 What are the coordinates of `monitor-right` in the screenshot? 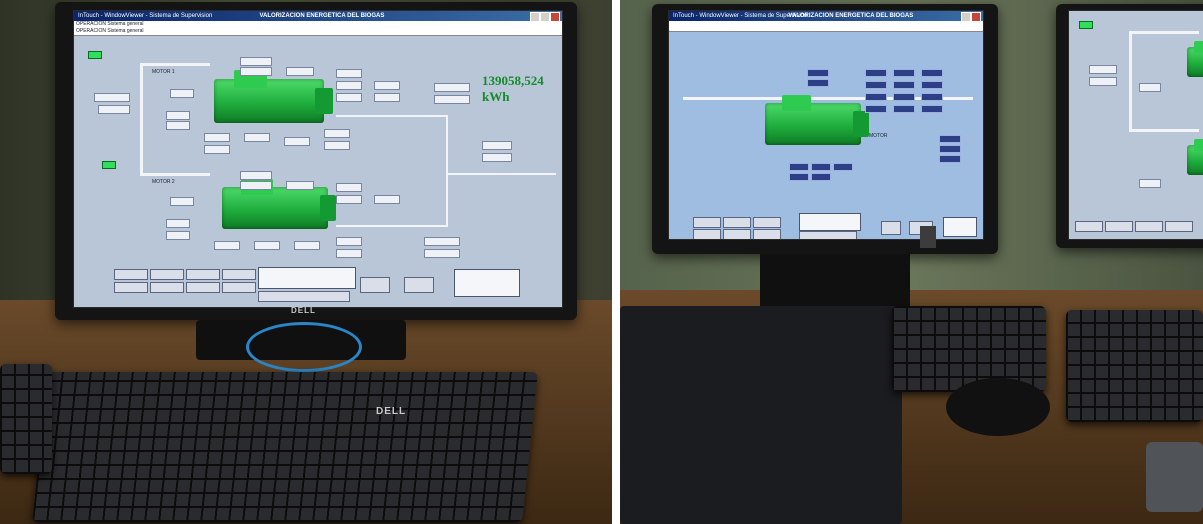 It's located at (1129, 126).